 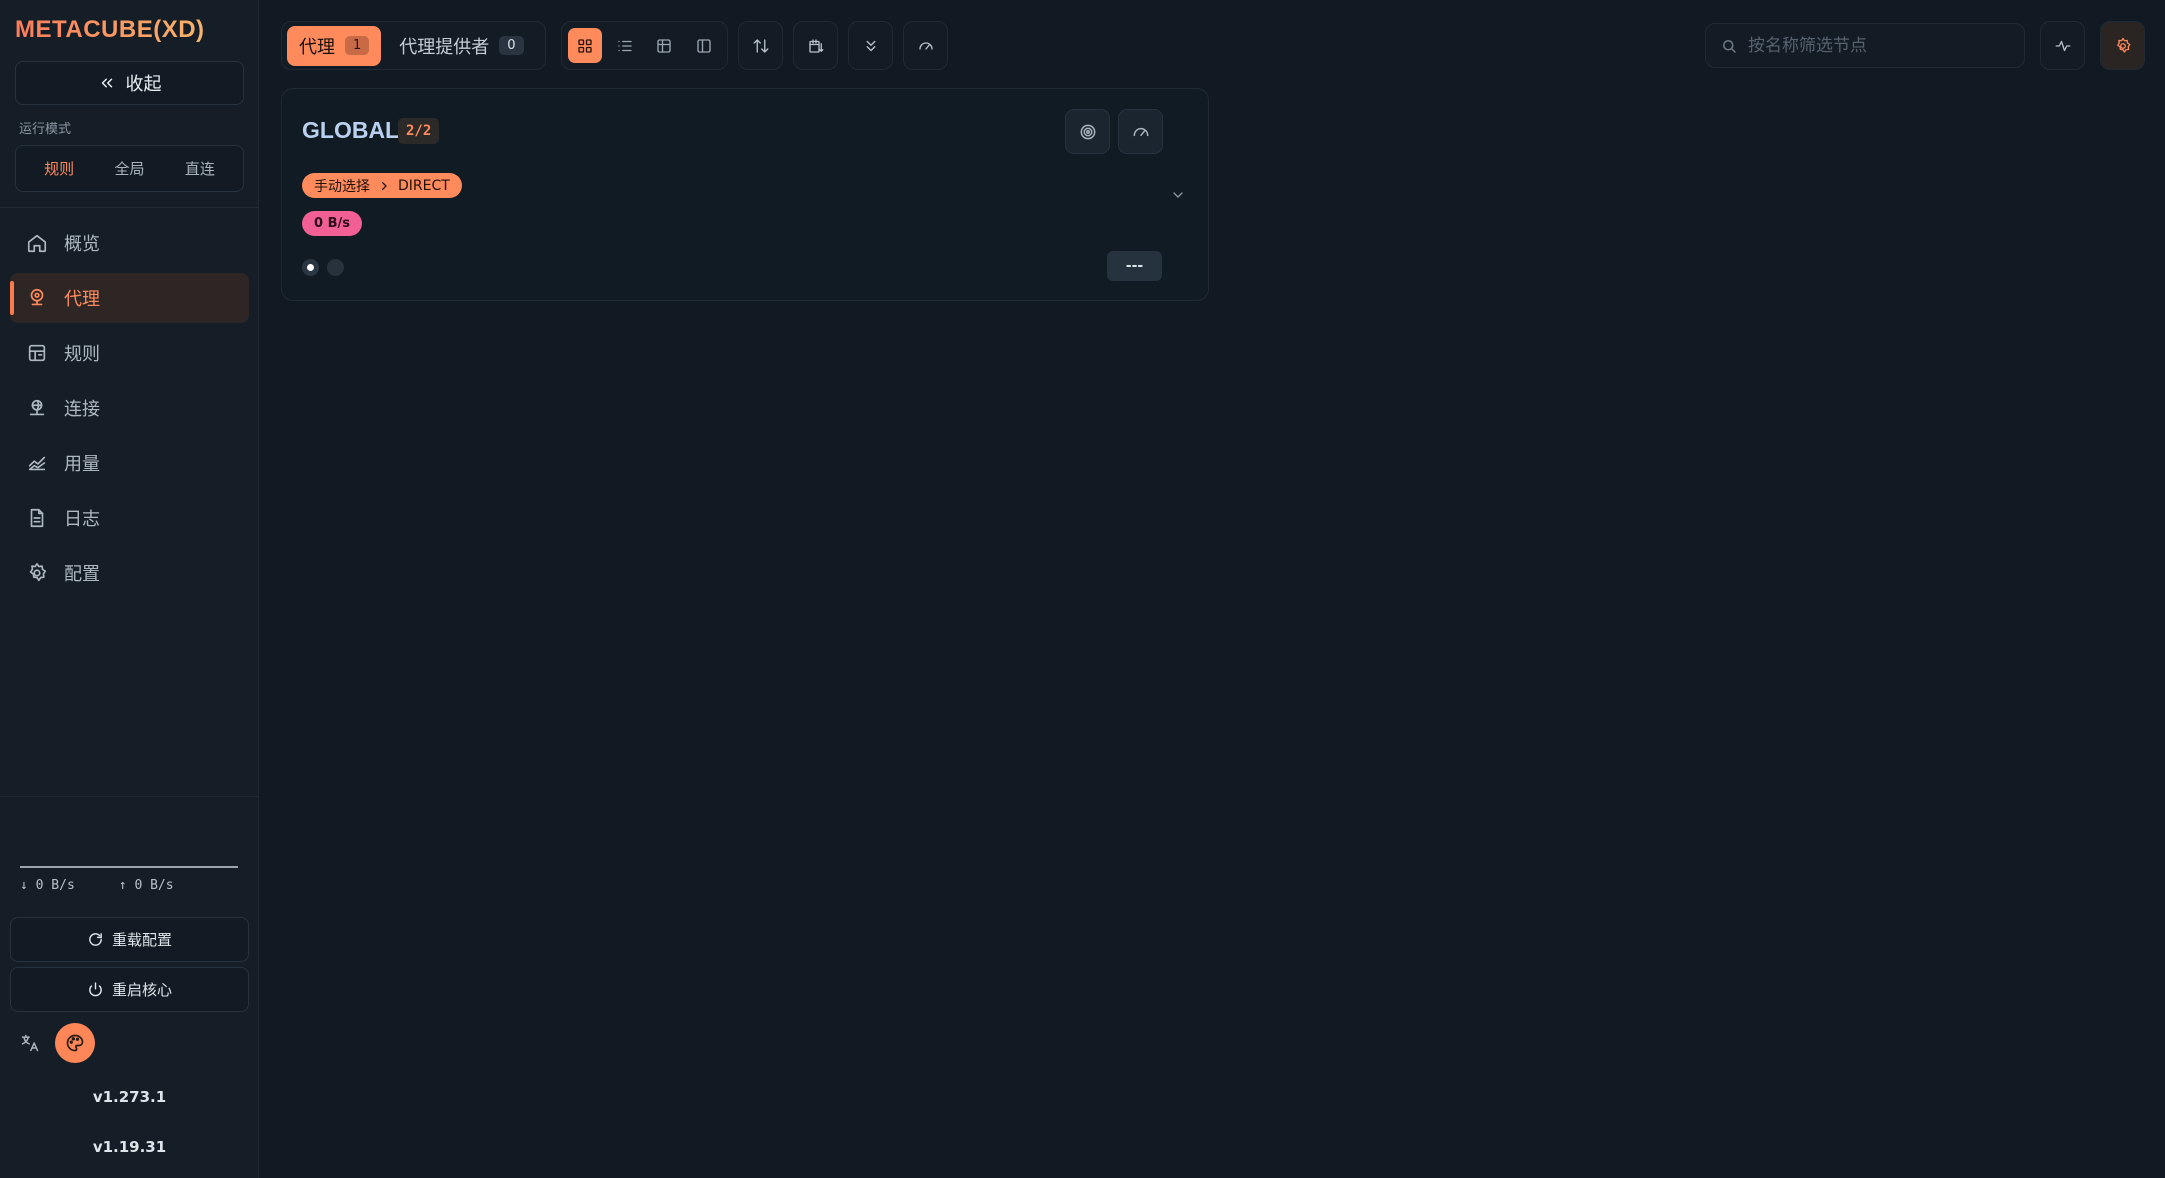 I want to click on chevron-right-icon, so click(x=384, y=185).